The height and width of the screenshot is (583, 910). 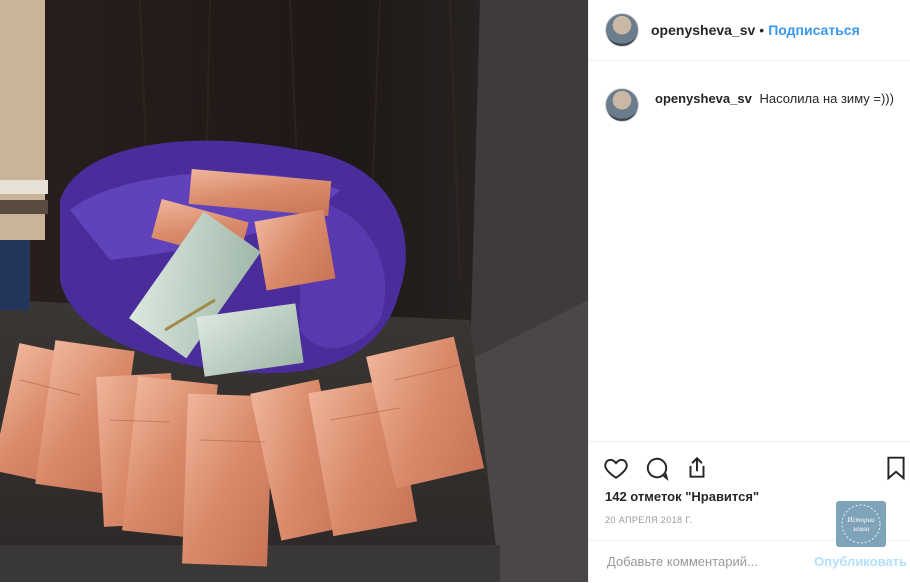 What do you see at coordinates (703, 98) in the screenshot?
I see `caption-username: openysheva_sv` at bounding box center [703, 98].